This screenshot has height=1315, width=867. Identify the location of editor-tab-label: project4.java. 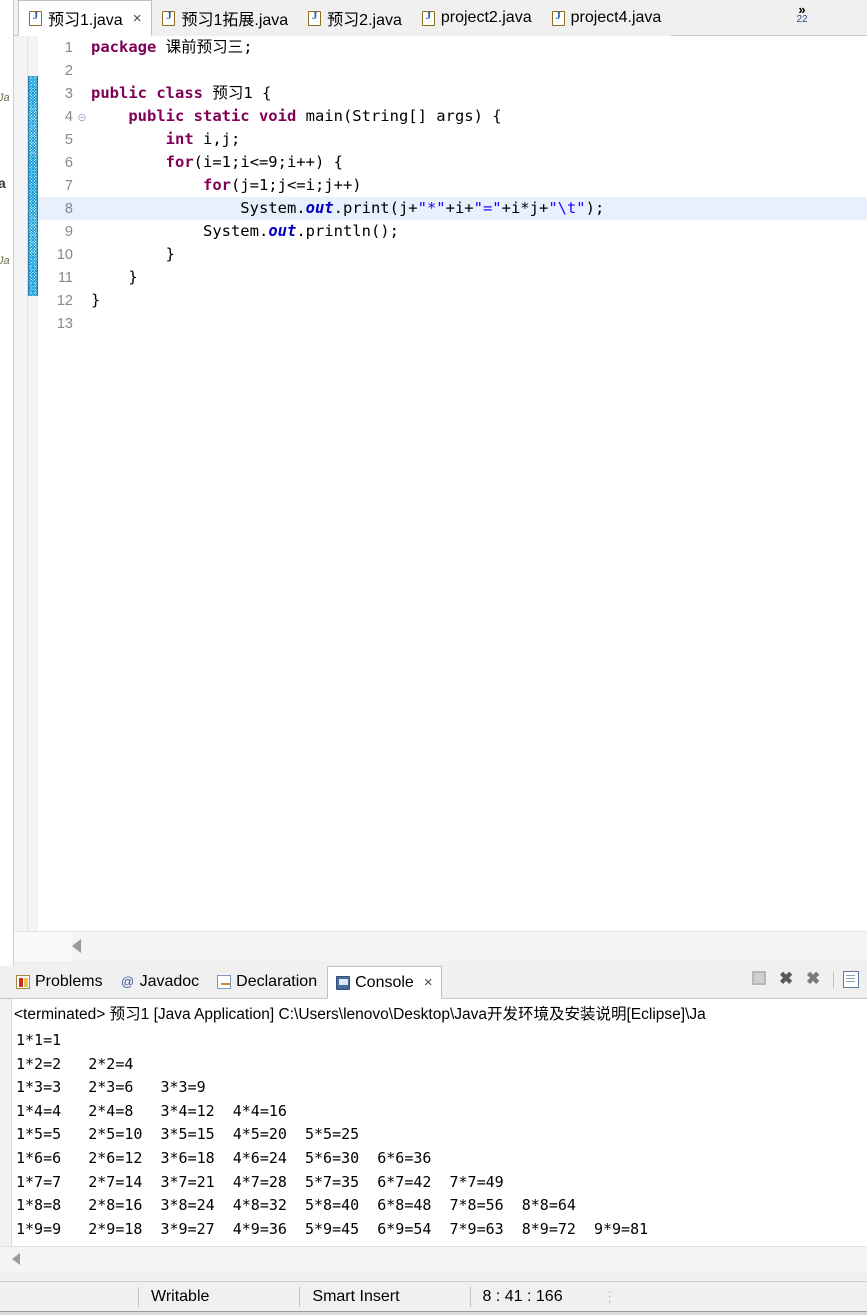
(616, 17).